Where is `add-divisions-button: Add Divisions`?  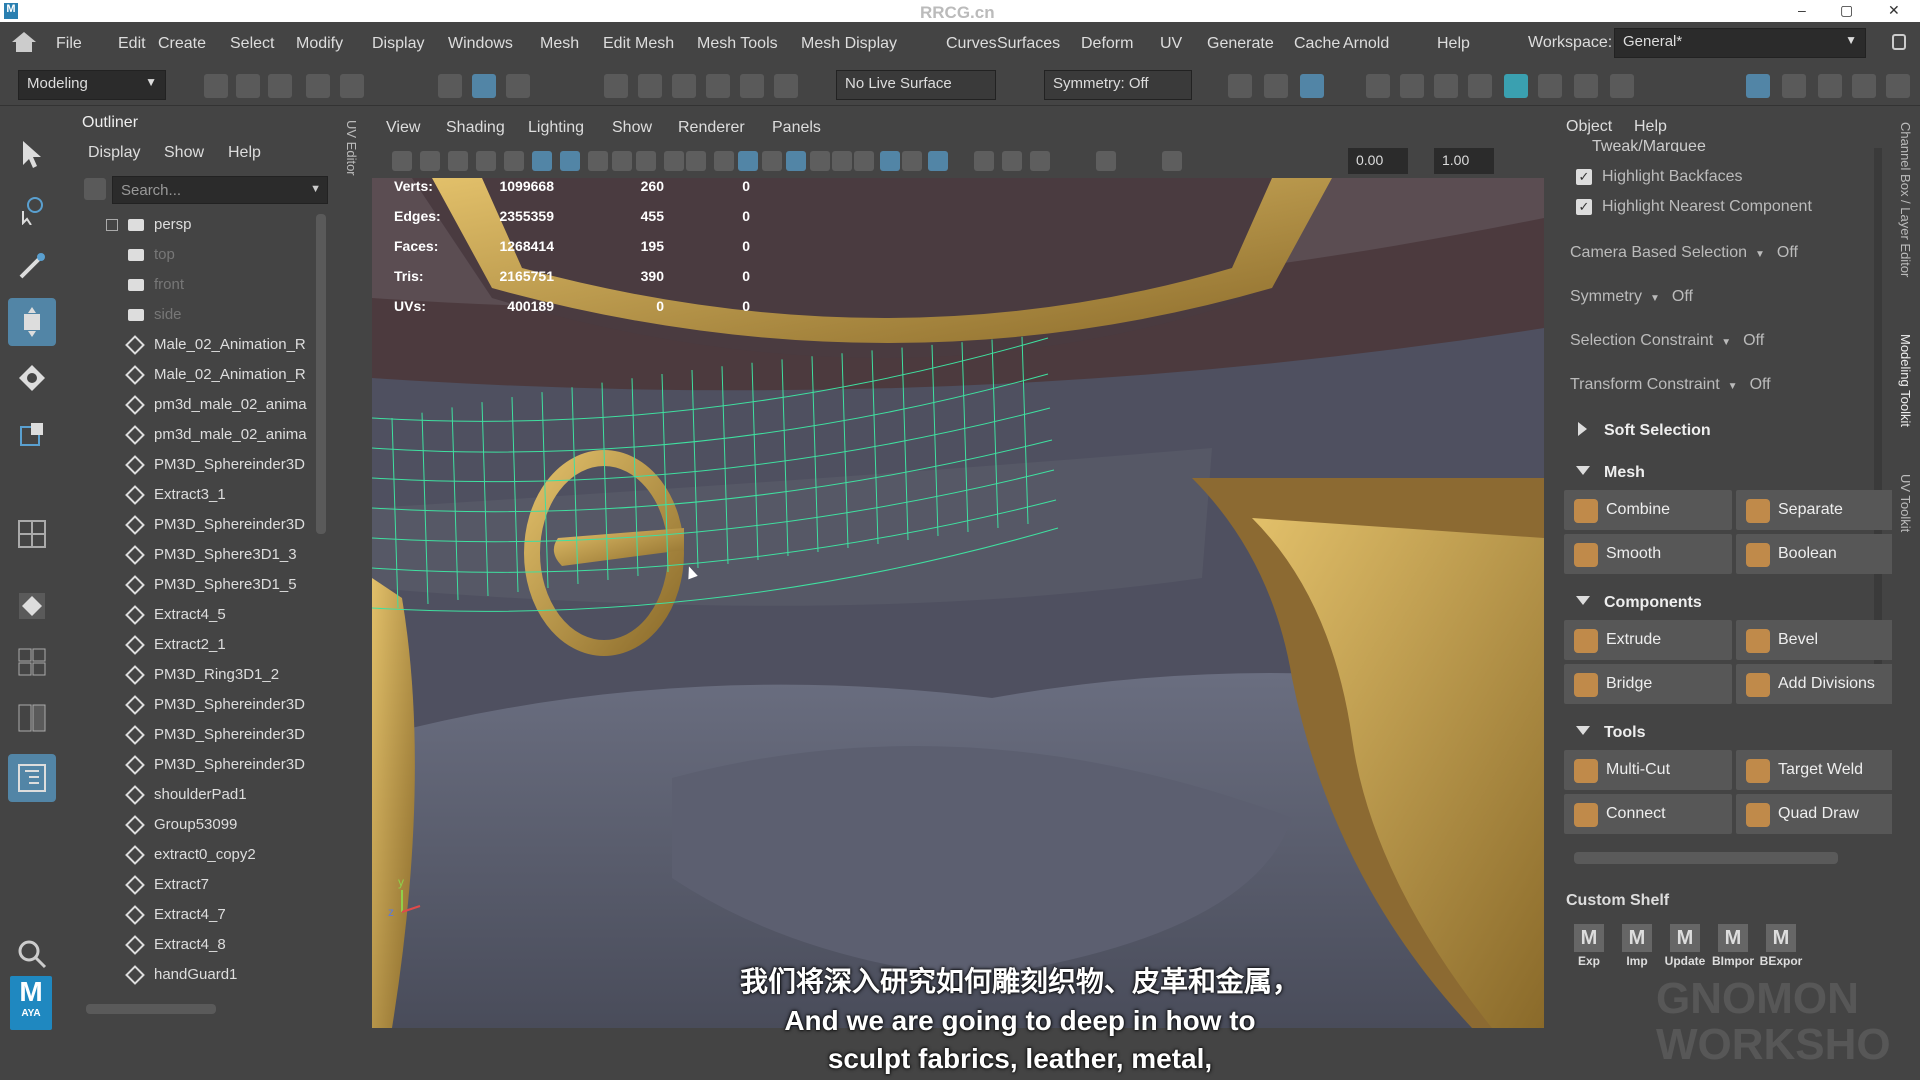
add-divisions-button: Add Divisions is located at coordinates (1820, 684).